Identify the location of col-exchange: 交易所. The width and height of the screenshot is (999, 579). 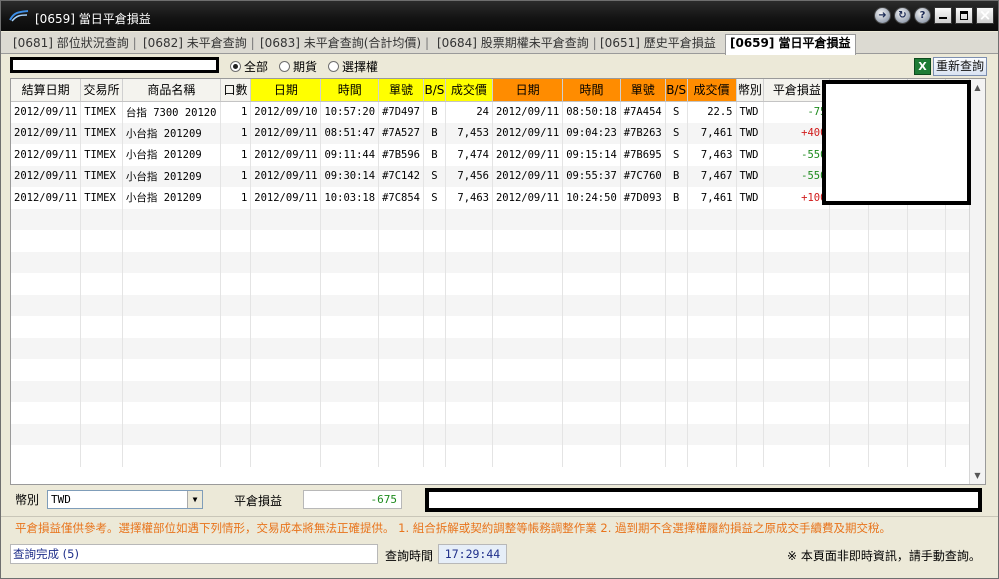
(101, 90).